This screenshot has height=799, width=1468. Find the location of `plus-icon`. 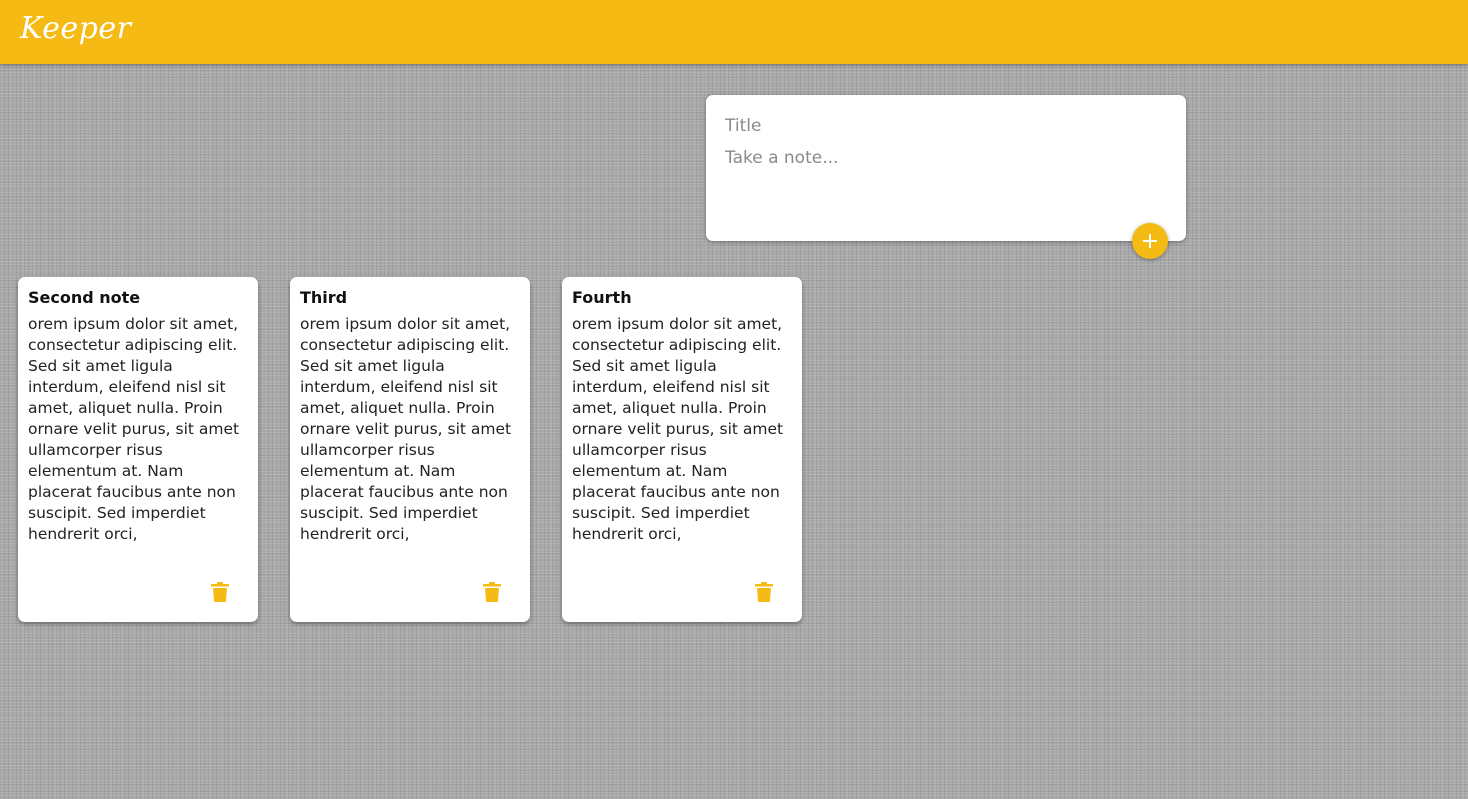

plus-icon is located at coordinates (1150, 241).